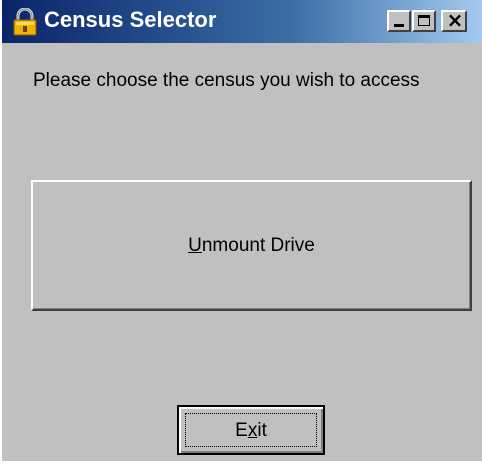 This screenshot has width=482, height=465. What do you see at coordinates (130, 19) in the screenshot?
I see `window-title: Census Selector` at bounding box center [130, 19].